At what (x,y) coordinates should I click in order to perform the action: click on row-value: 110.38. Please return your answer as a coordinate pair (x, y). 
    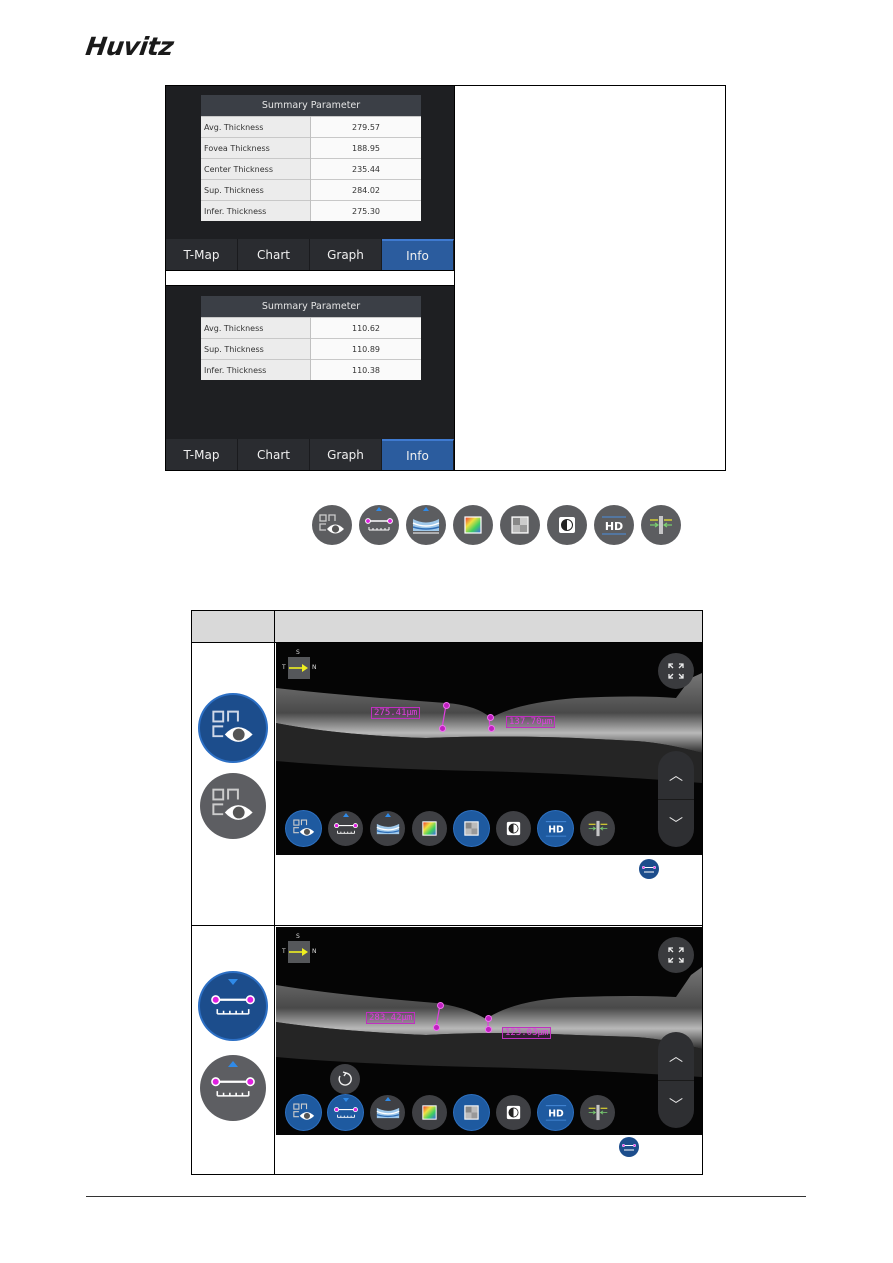
    Looking at the image, I should click on (365, 369).